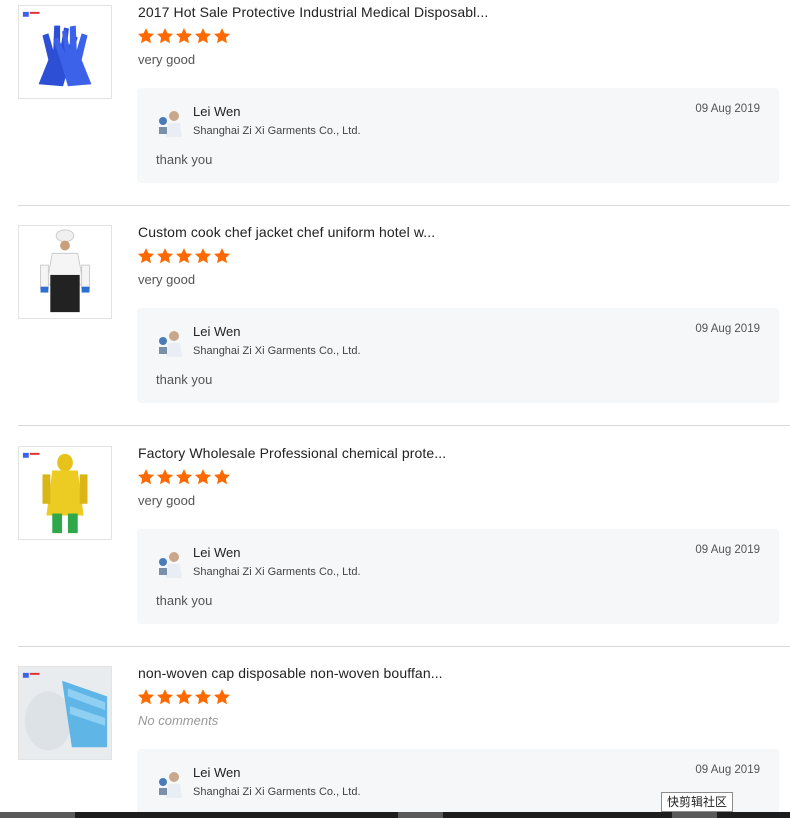 The image size is (790, 818). What do you see at coordinates (65, 272) in the screenshot?
I see `product-thumbnail-chef-uniform` at bounding box center [65, 272].